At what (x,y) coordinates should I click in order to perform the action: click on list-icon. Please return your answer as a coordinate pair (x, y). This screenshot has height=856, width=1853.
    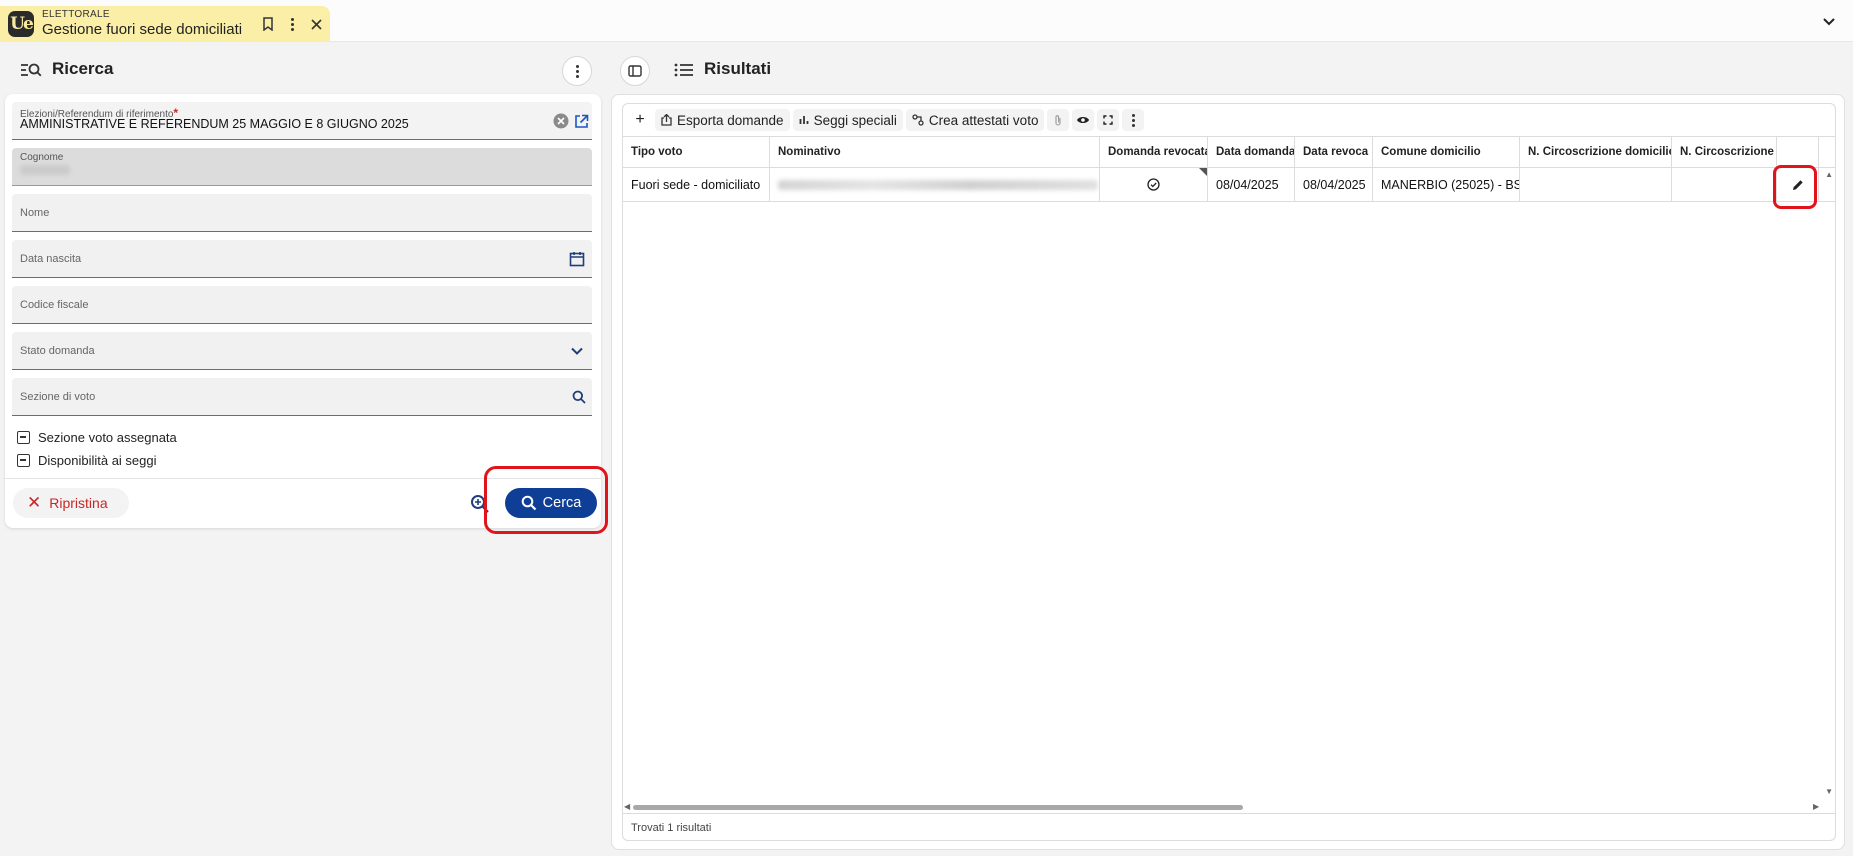
    Looking at the image, I should click on (684, 70).